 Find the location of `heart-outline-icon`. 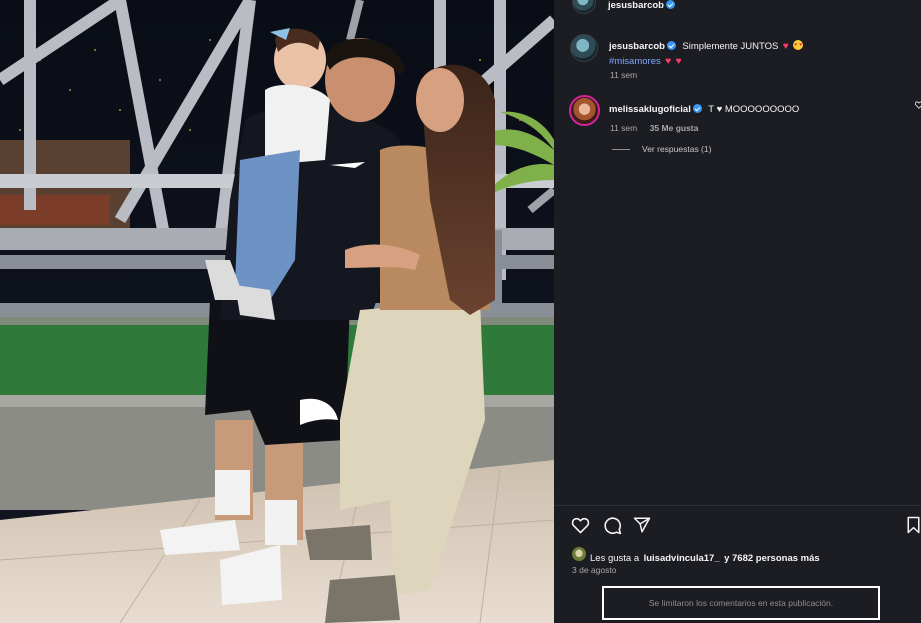

heart-outline-icon is located at coordinates (580, 525).